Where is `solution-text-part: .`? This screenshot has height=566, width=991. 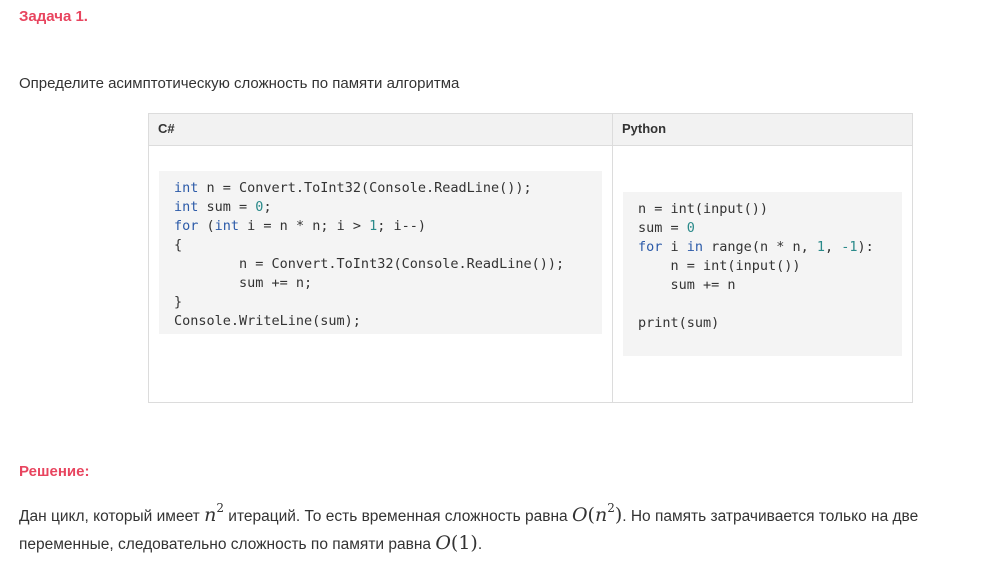
solution-text-part: . is located at coordinates (480, 544).